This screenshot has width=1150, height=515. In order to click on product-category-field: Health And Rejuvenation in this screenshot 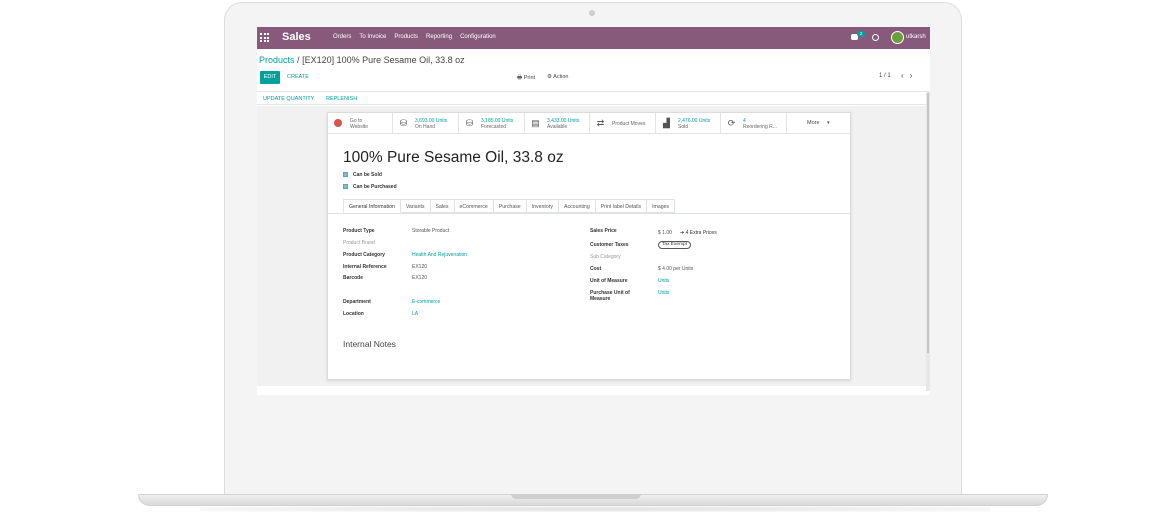, I will do `click(439, 255)`.